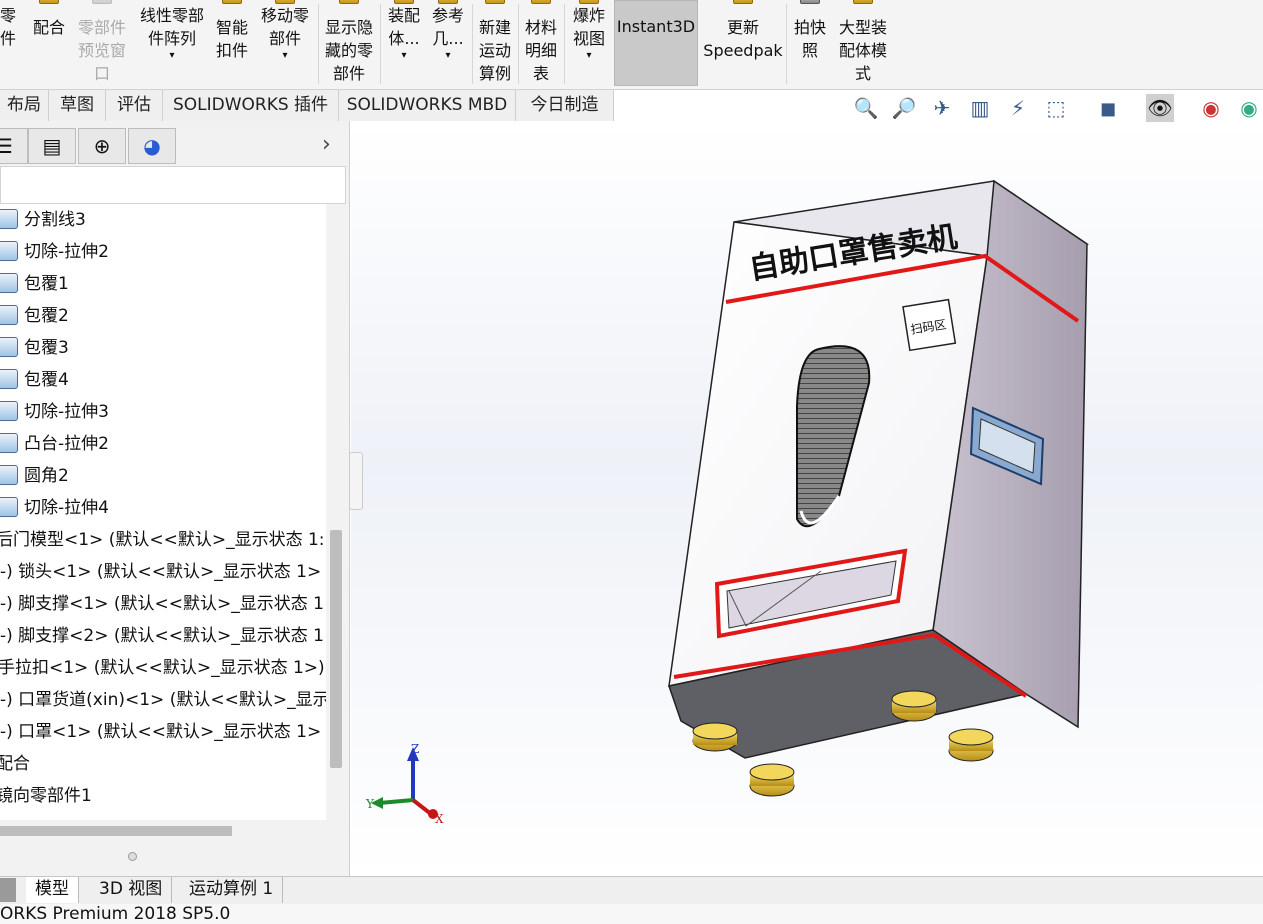 This screenshot has width=1263, height=924. What do you see at coordinates (589, 2) in the screenshot?
I see `exploded-view-icon` at bounding box center [589, 2].